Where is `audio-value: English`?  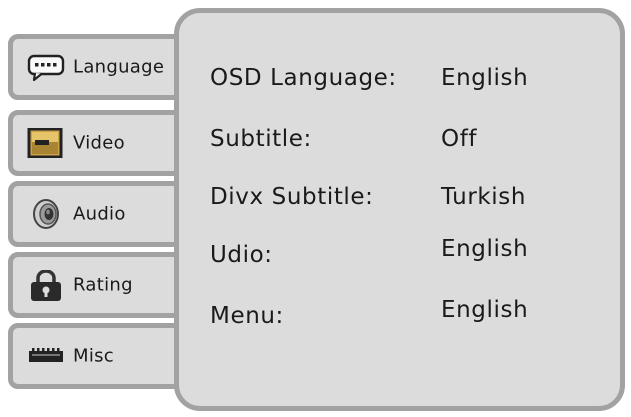 audio-value: English is located at coordinates (484, 249).